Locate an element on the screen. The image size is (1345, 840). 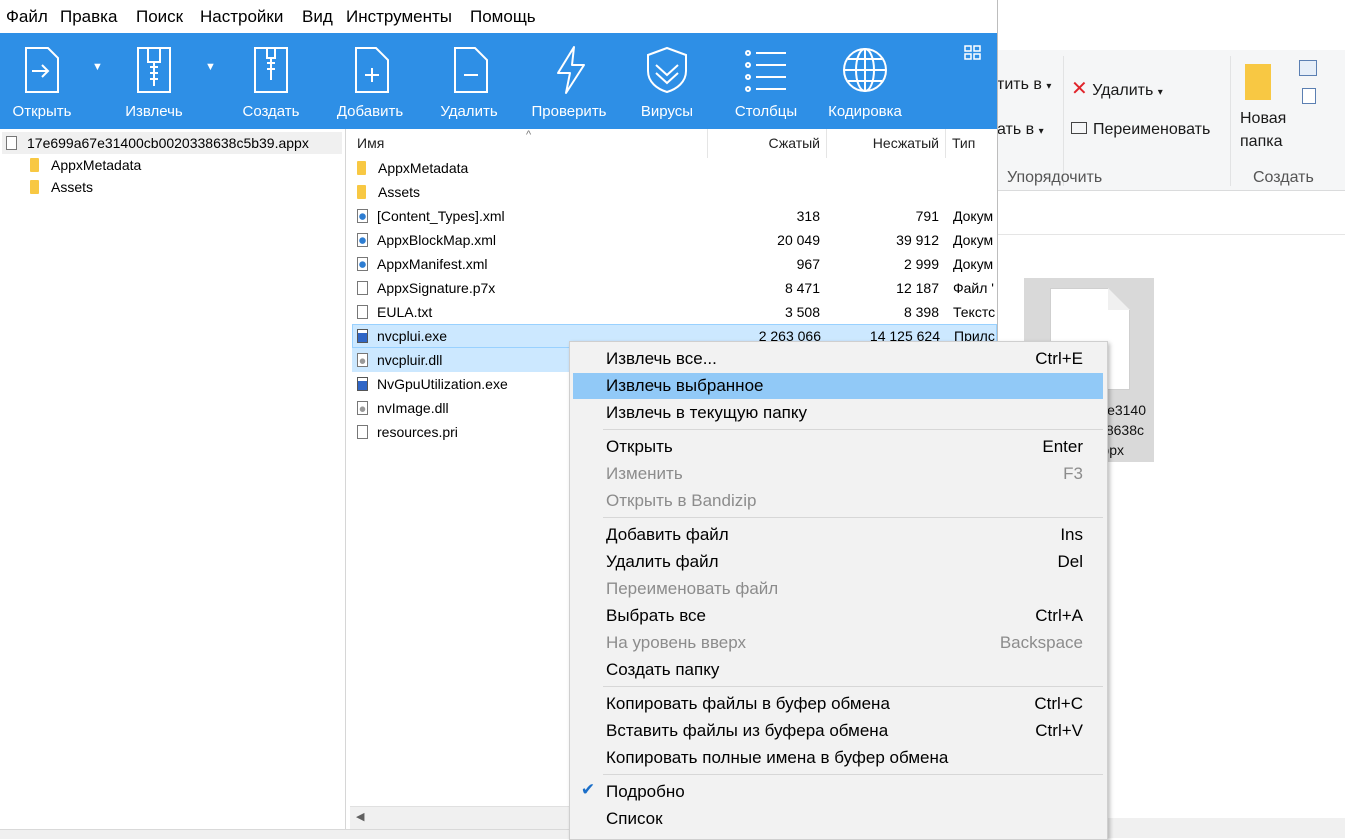
row-packed: 967 is located at coordinates (808, 264).